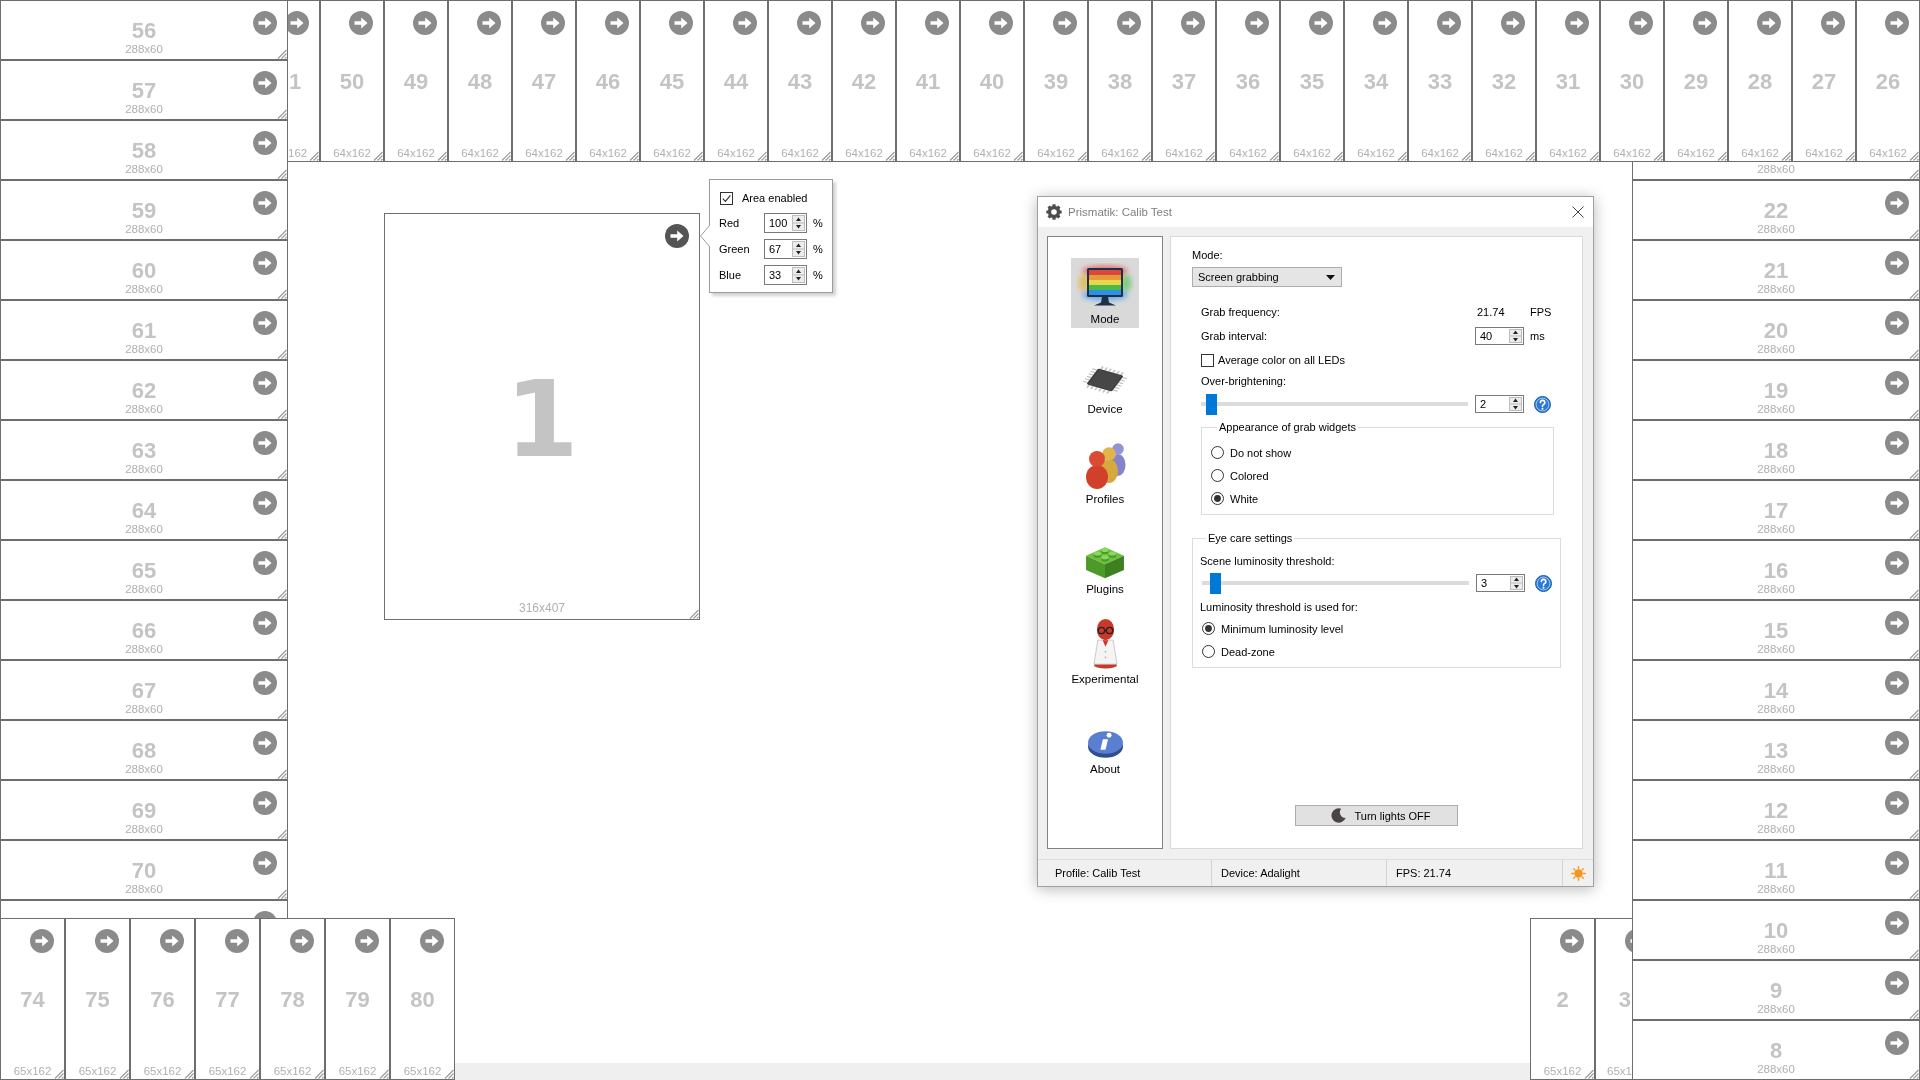 The width and height of the screenshot is (1920, 1080). I want to click on spin-box: 40, so click(1499, 336).